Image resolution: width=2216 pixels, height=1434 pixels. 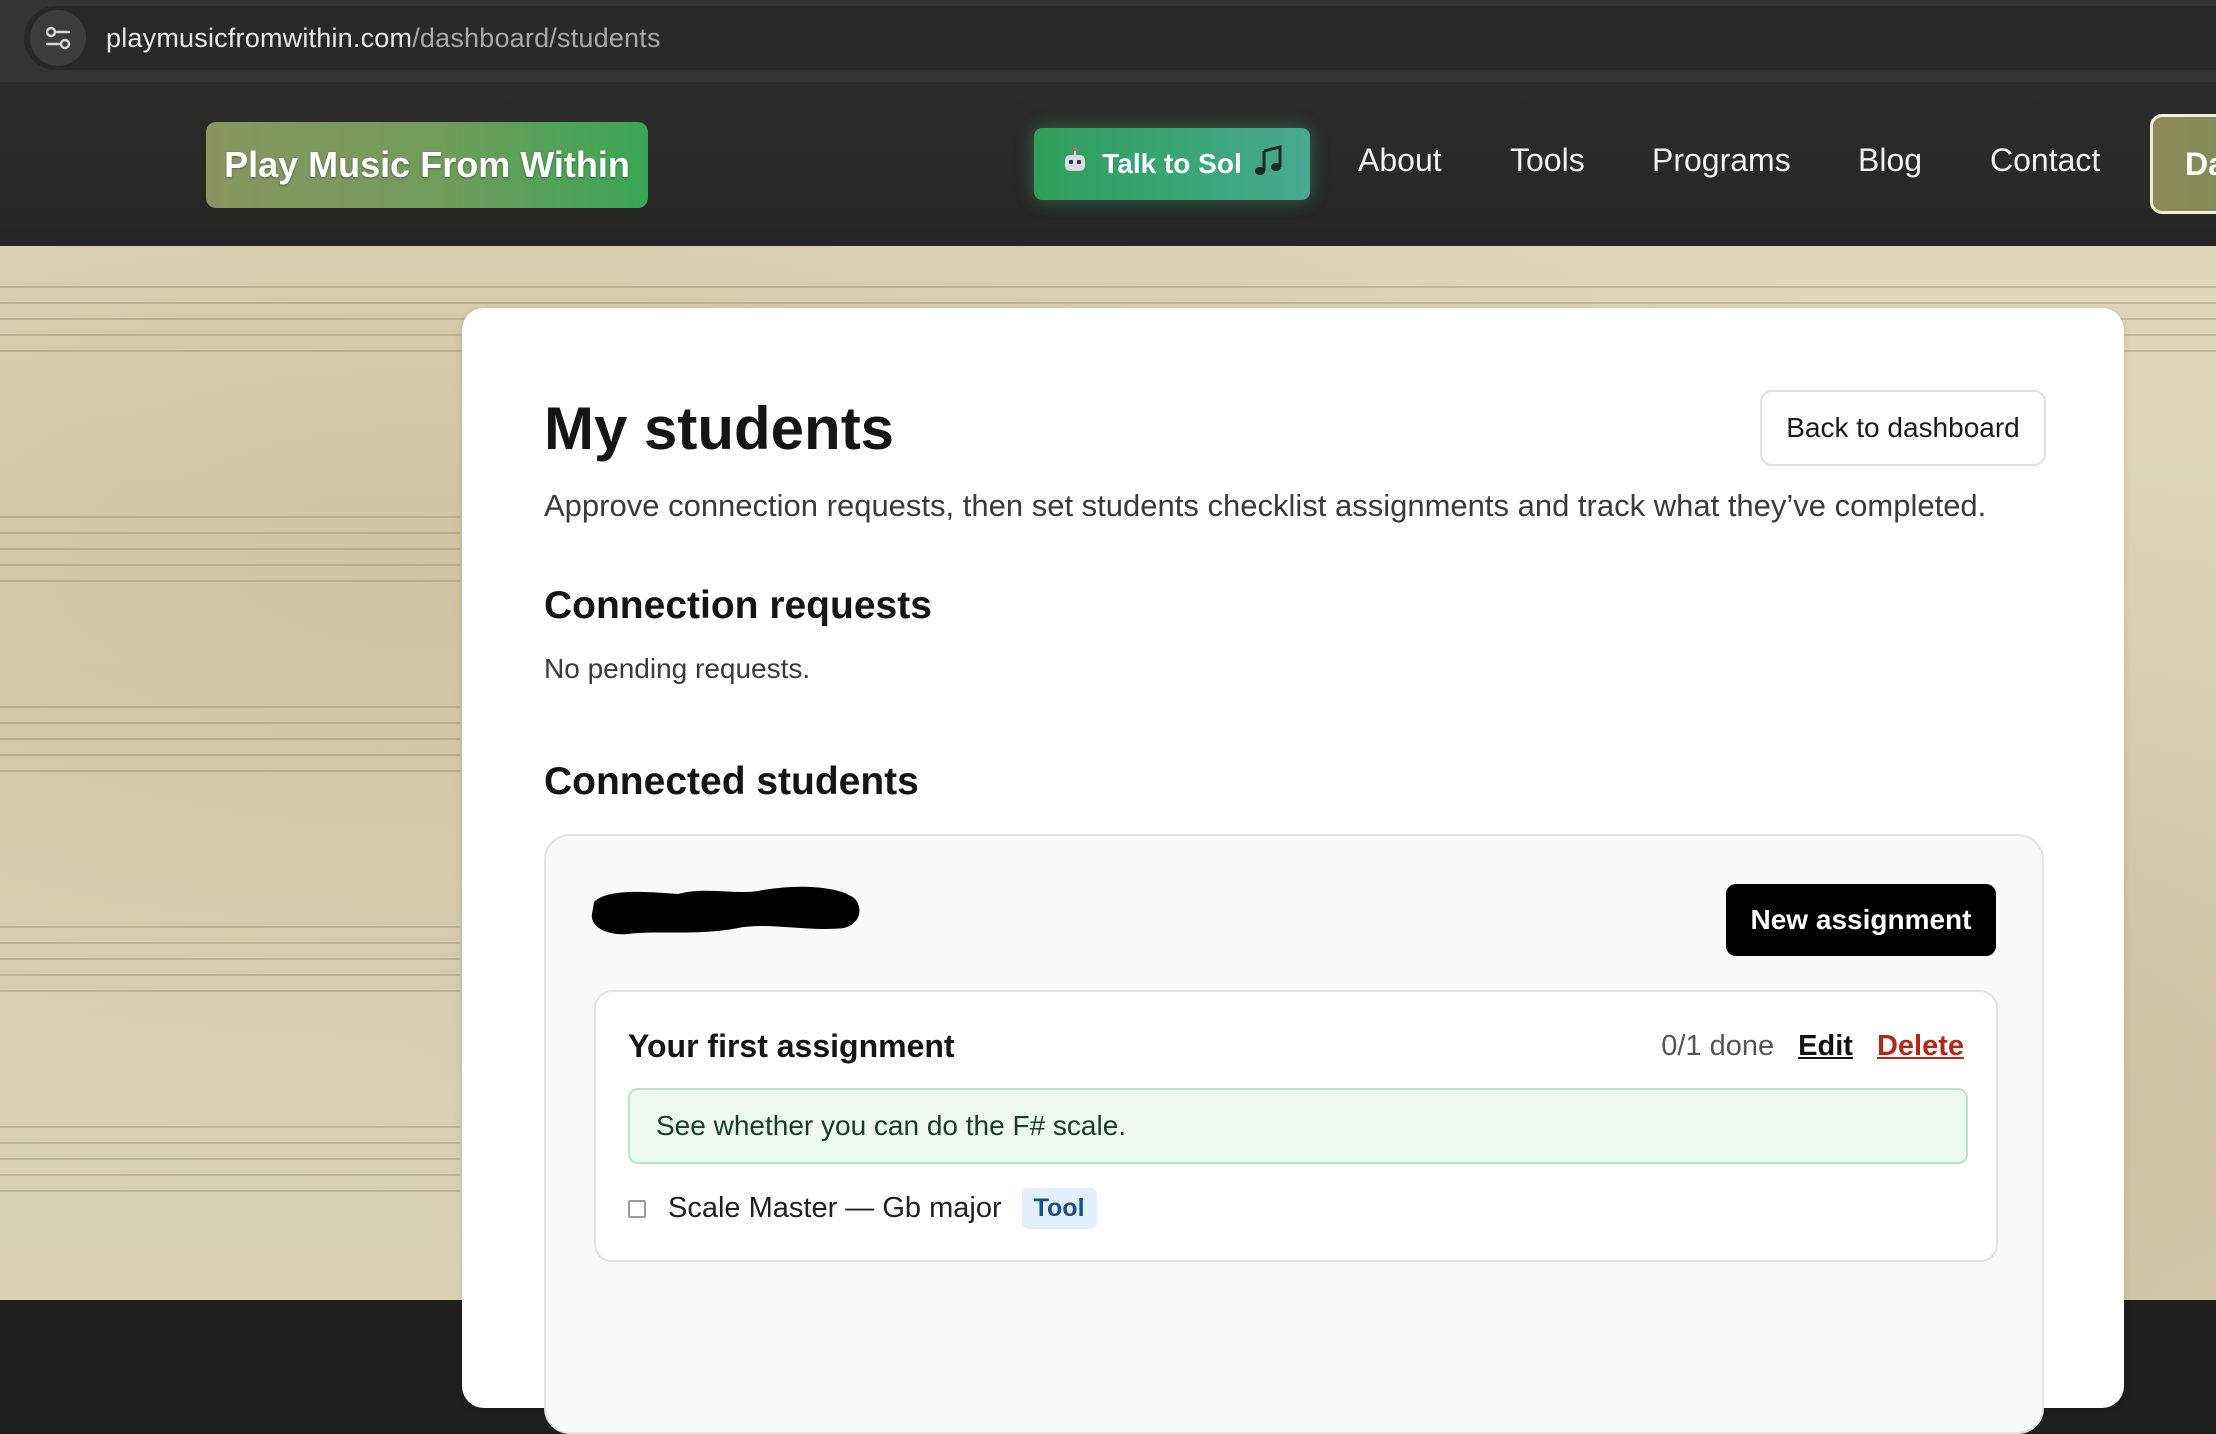 I want to click on nav-about: About, so click(x=1400, y=160).